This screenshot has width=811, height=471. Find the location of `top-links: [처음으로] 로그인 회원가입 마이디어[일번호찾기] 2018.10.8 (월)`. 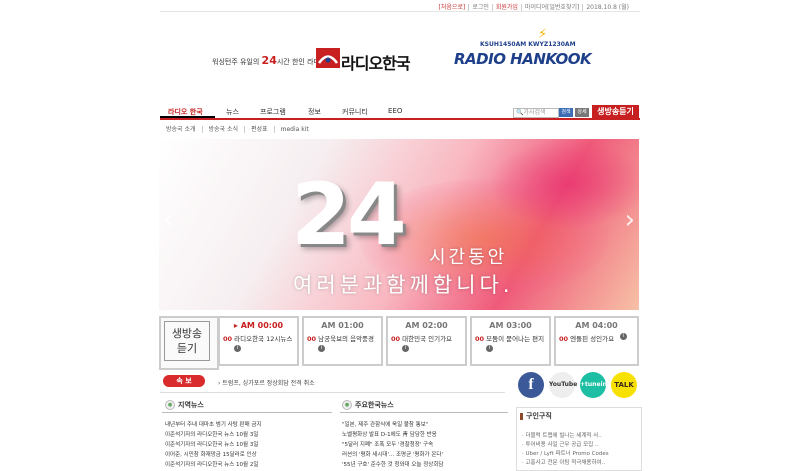

top-links: [처음으로] 로그인 회원가입 마이디어[일번호찾기] 2018.10.8 (월) is located at coordinates (533, 6).